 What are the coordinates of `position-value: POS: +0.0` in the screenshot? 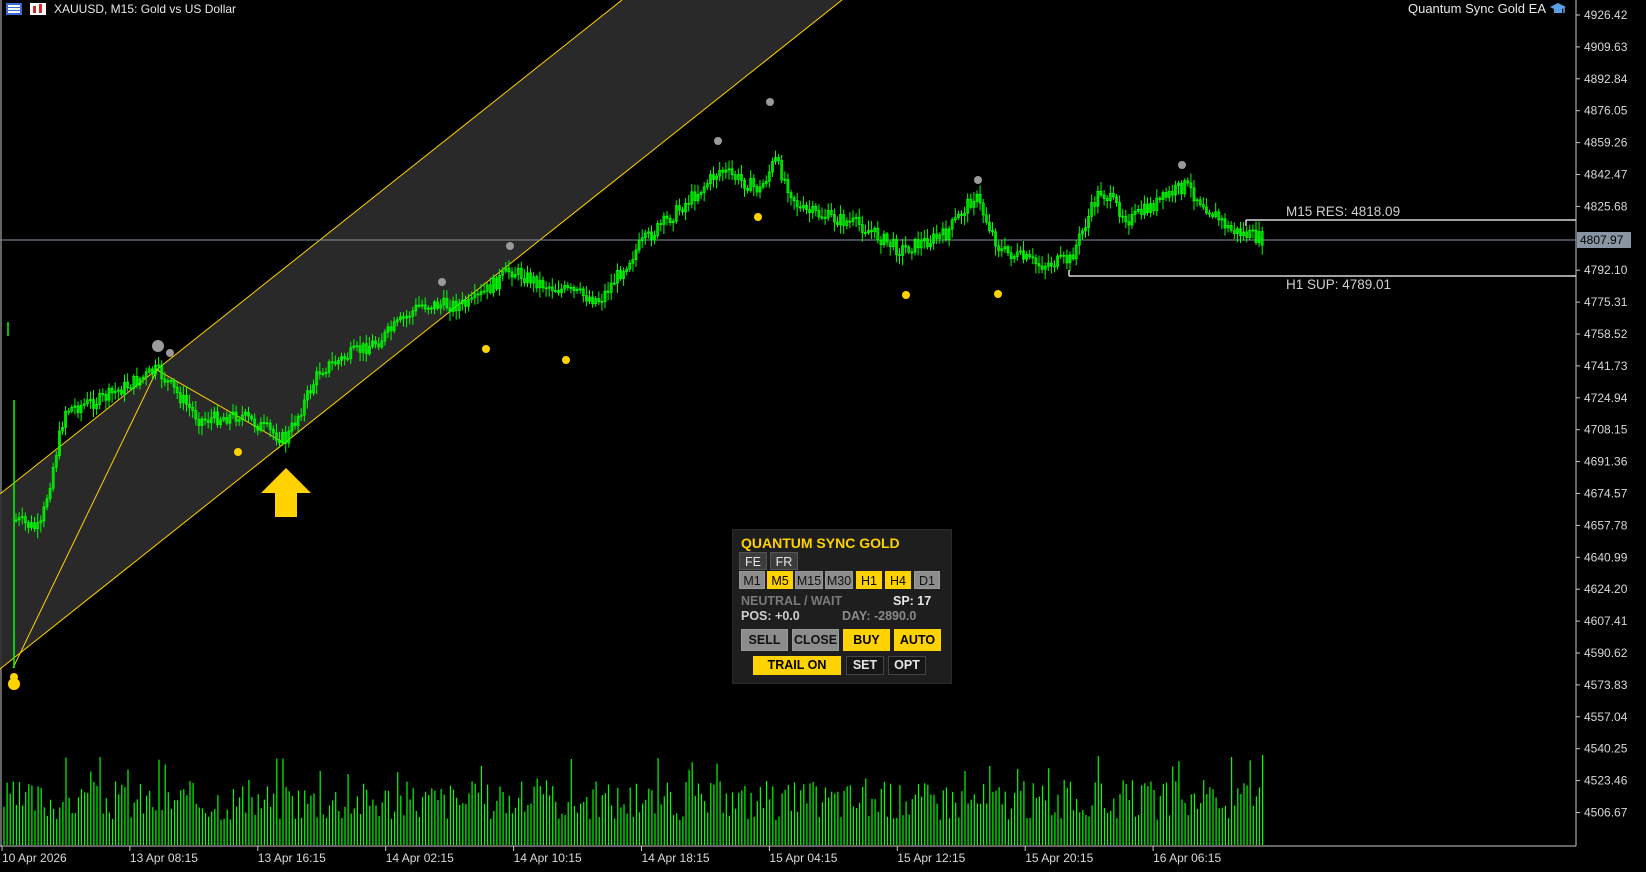 It's located at (770, 616).